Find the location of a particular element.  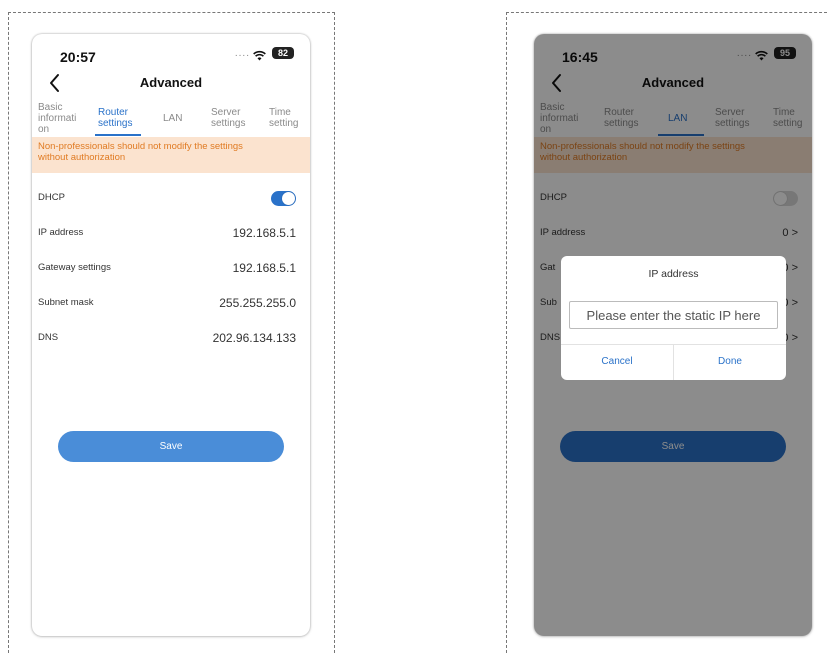

subnet-mask-label: Subnet mask is located at coordinates (66, 302).